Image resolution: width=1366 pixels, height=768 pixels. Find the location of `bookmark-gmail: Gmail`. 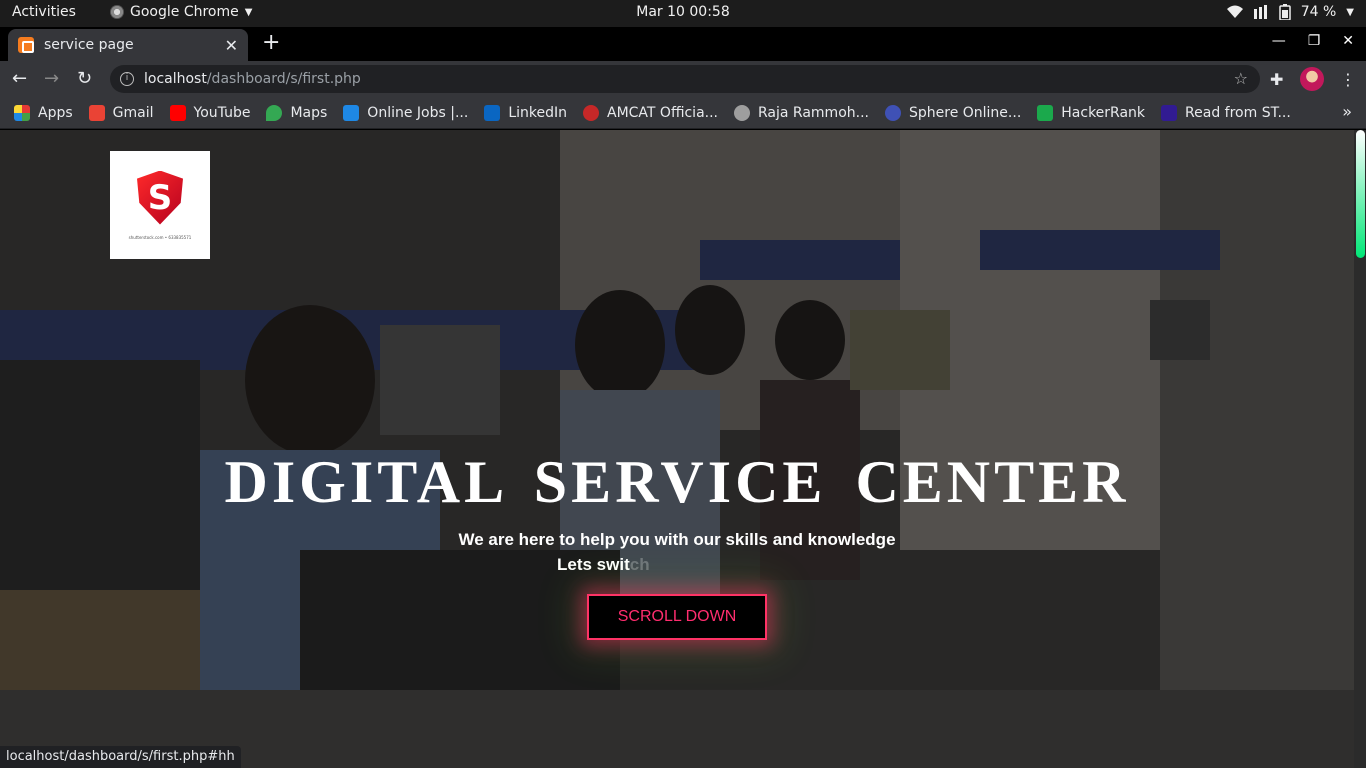

bookmark-gmail: Gmail is located at coordinates (121, 112).